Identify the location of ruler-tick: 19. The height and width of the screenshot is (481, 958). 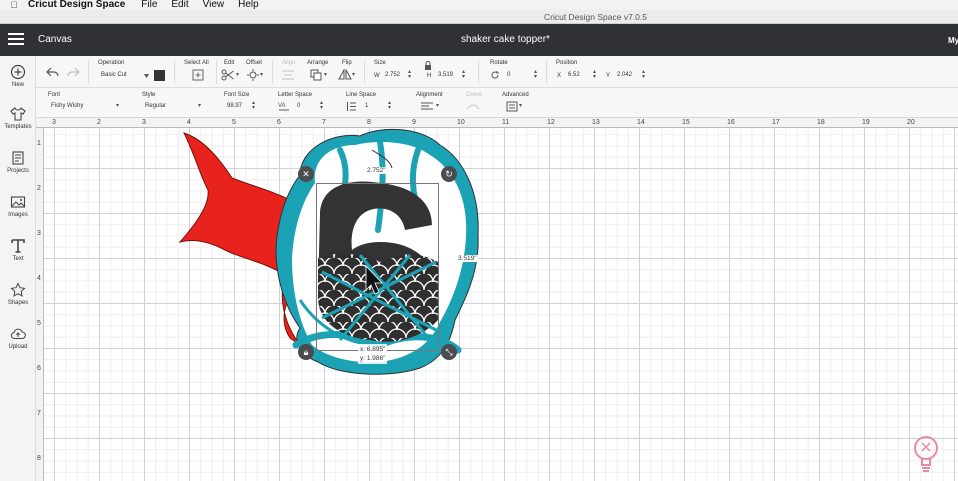
(866, 122).